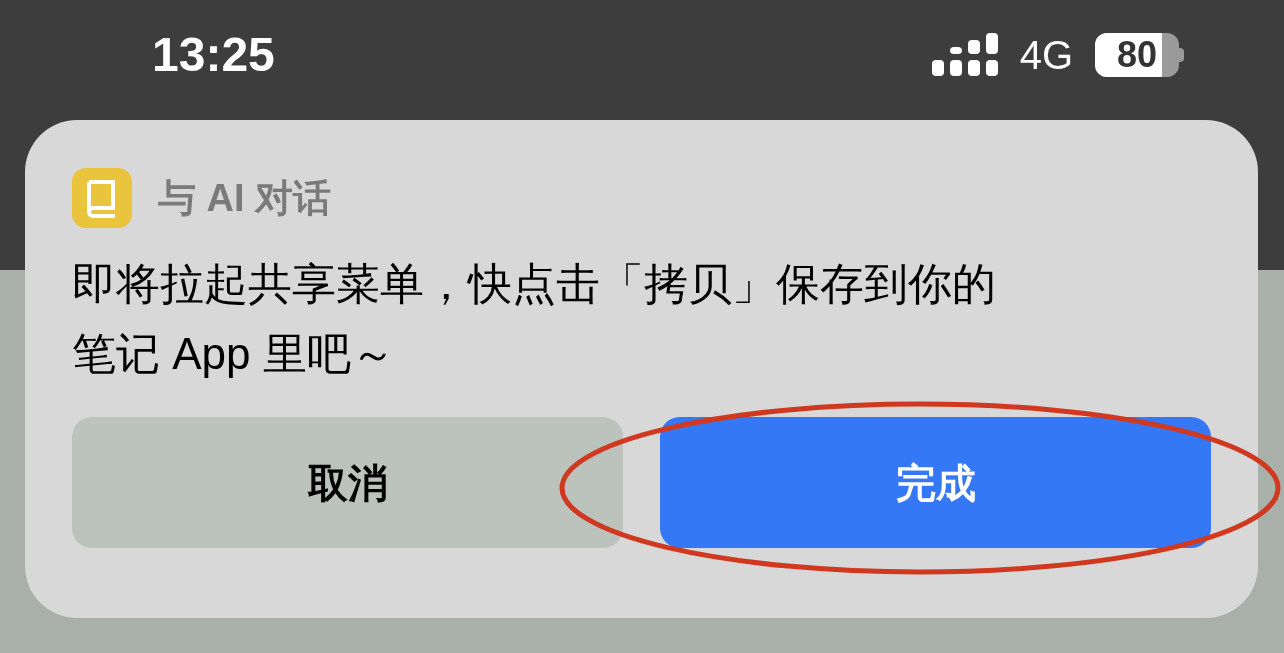 The image size is (1284, 653). Describe the element at coordinates (102, 198) in the screenshot. I see `book-icon` at that location.